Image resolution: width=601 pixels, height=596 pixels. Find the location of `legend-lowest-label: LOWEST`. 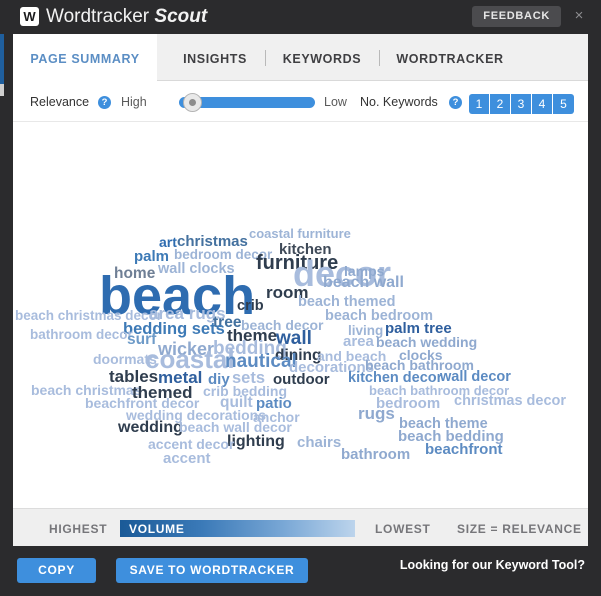

legend-lowest-label: LOWEST is located at coordinates (403, 529).